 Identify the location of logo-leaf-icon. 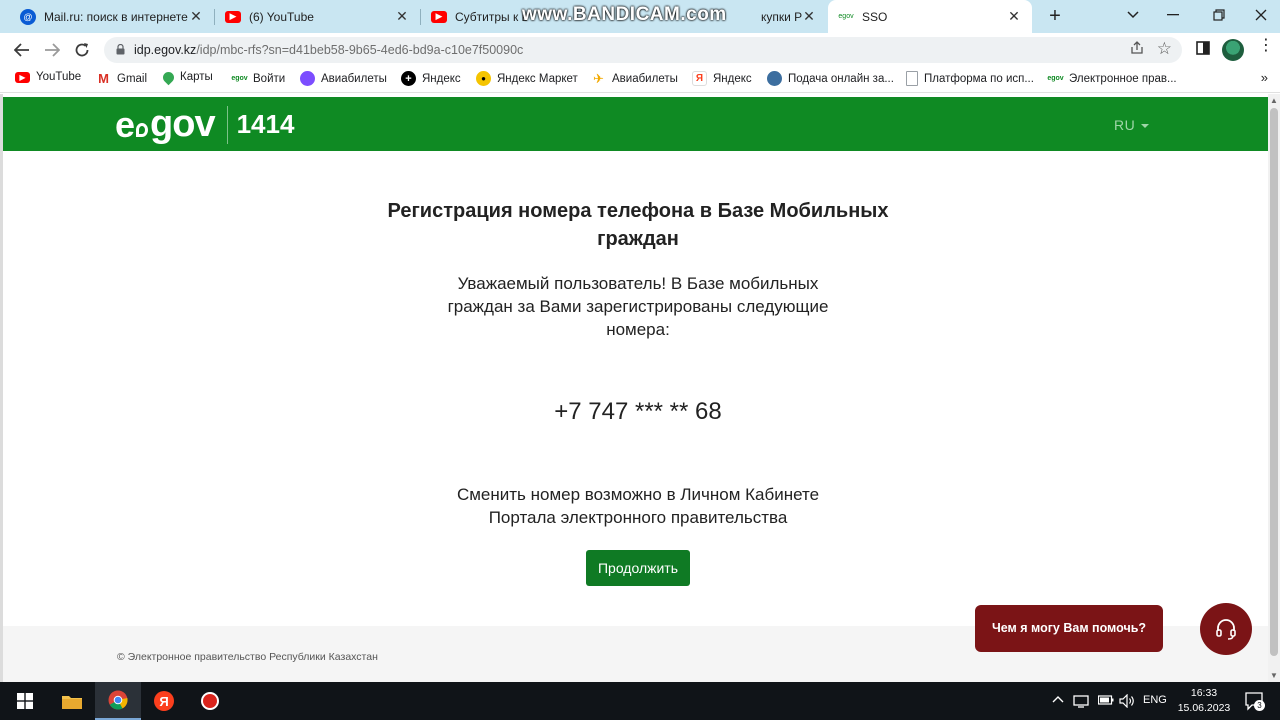
(142, 129).